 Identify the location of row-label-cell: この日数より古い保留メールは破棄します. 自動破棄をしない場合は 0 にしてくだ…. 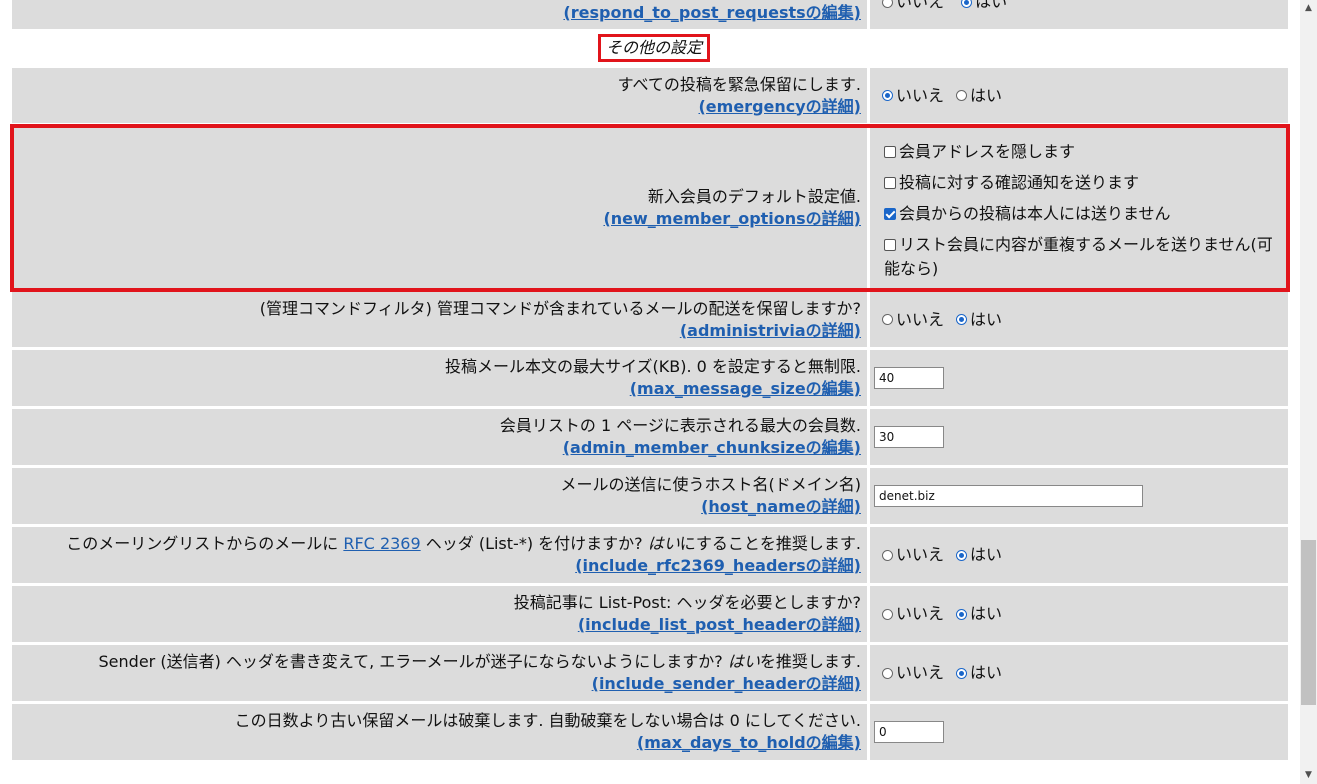
(439, 732).